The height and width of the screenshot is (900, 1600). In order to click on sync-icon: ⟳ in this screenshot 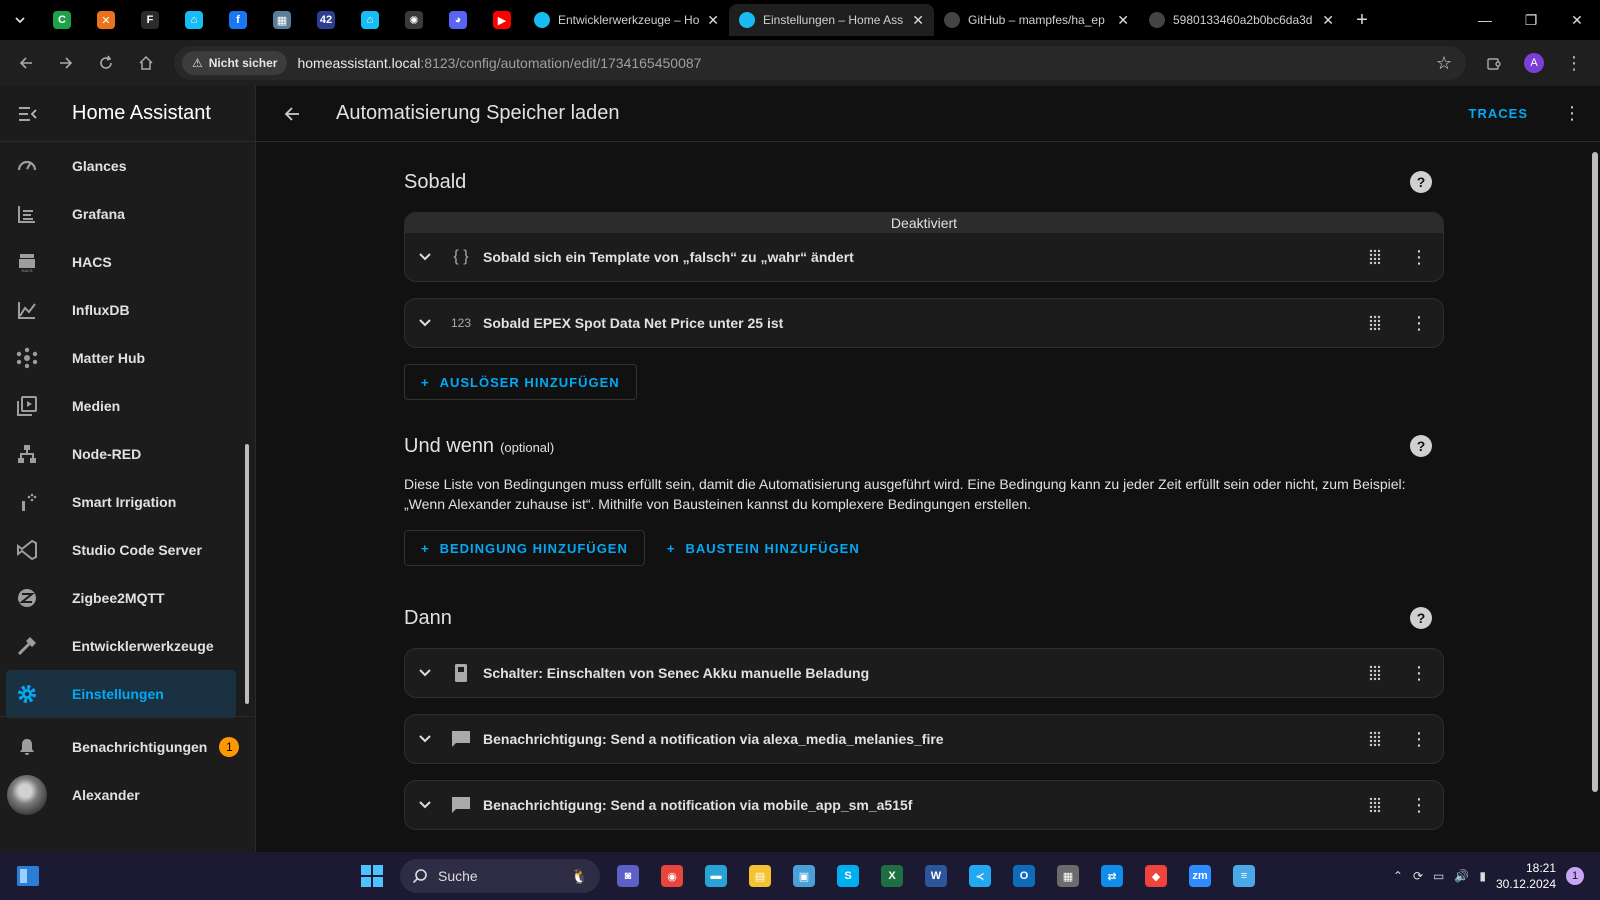, I will do `click(1418, 876)`.